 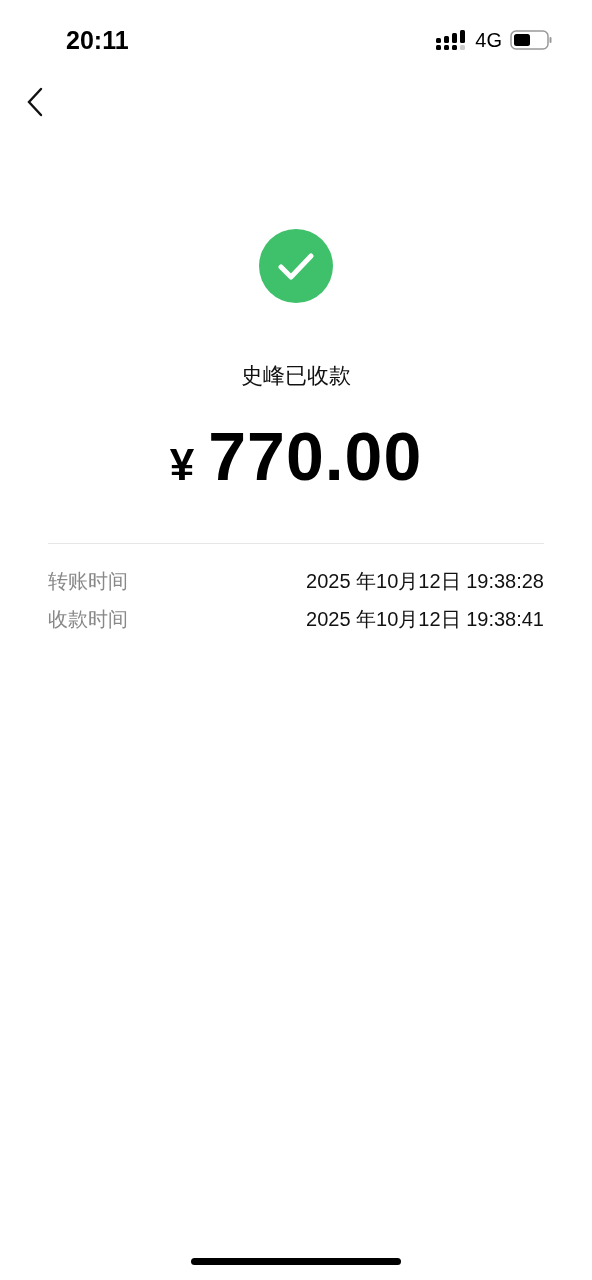 I want to click on currency-symbol: ¥, so click(x=182, y=465).